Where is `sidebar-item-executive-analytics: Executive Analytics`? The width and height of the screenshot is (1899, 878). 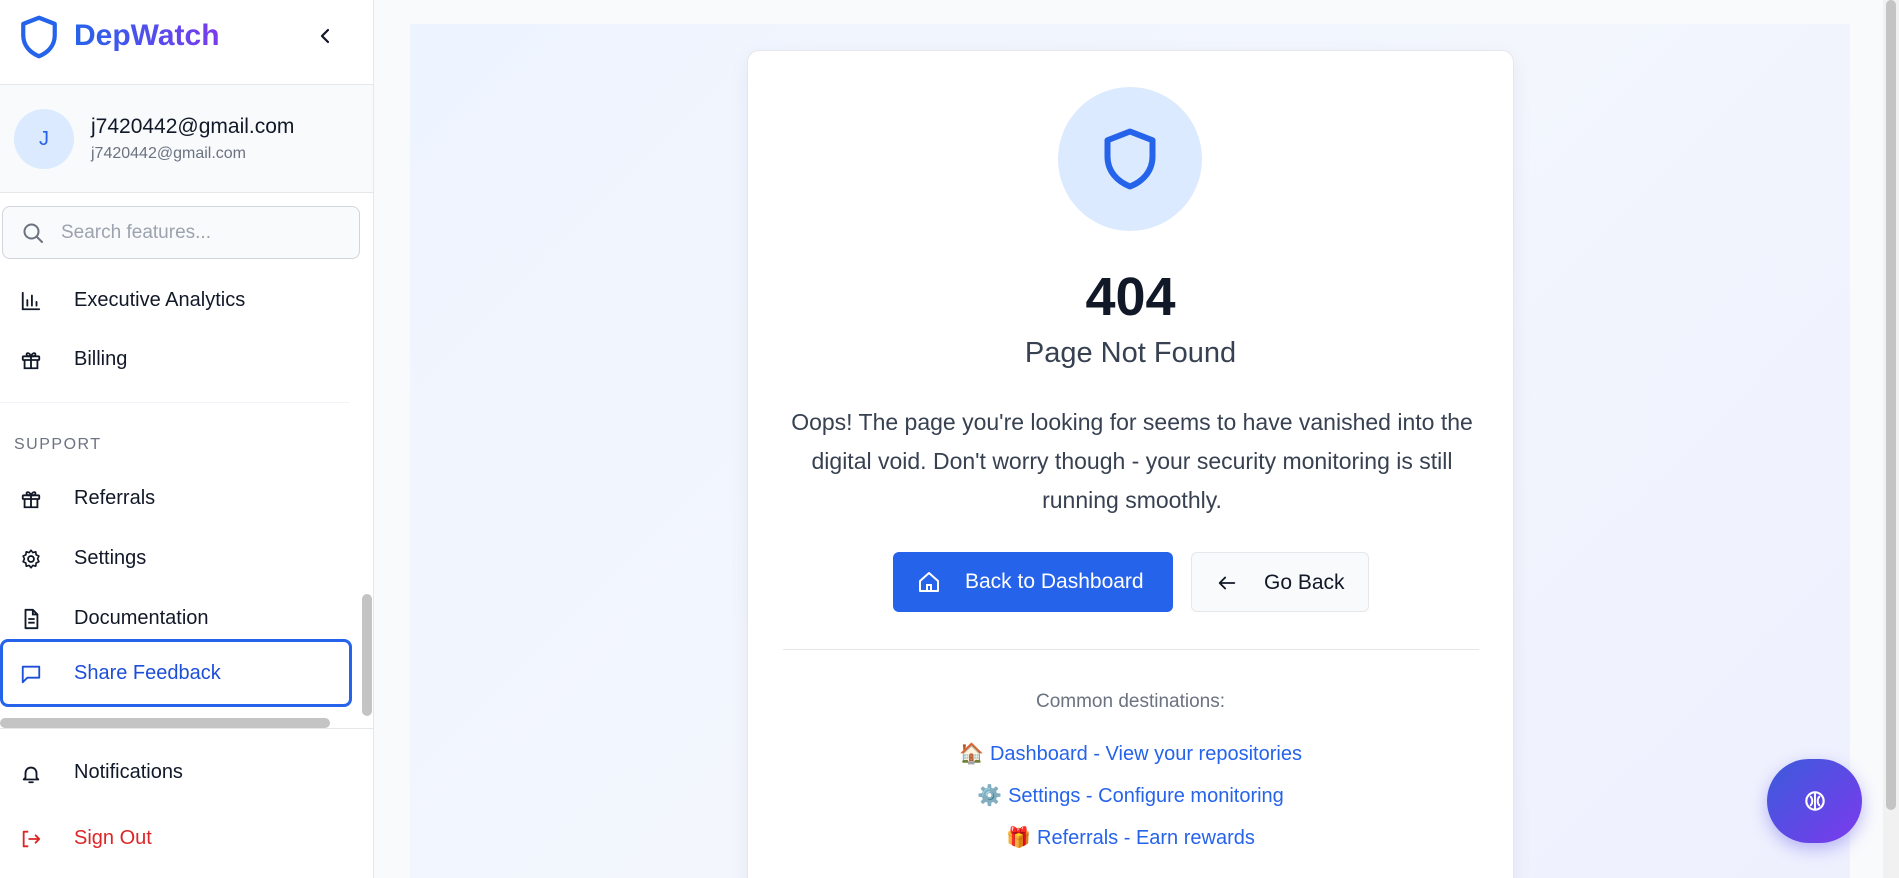
sidebar-item-executive-analytics: Executive Analytics is located at coordinates (175, 301).